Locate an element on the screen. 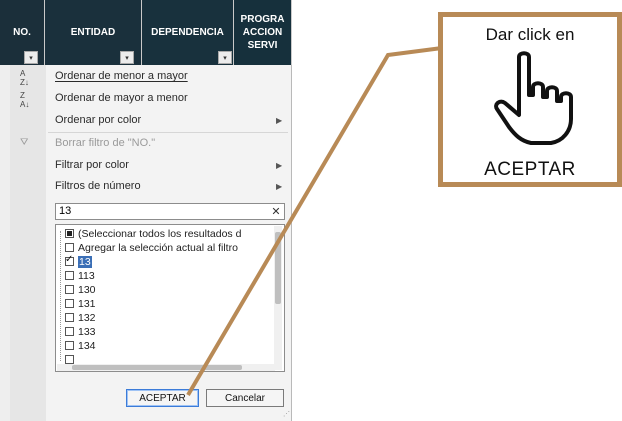 Image resolution: width=622 pixels, height=421 pixels. callout-top-text: Dar click en is located at coordinates (530, 34).